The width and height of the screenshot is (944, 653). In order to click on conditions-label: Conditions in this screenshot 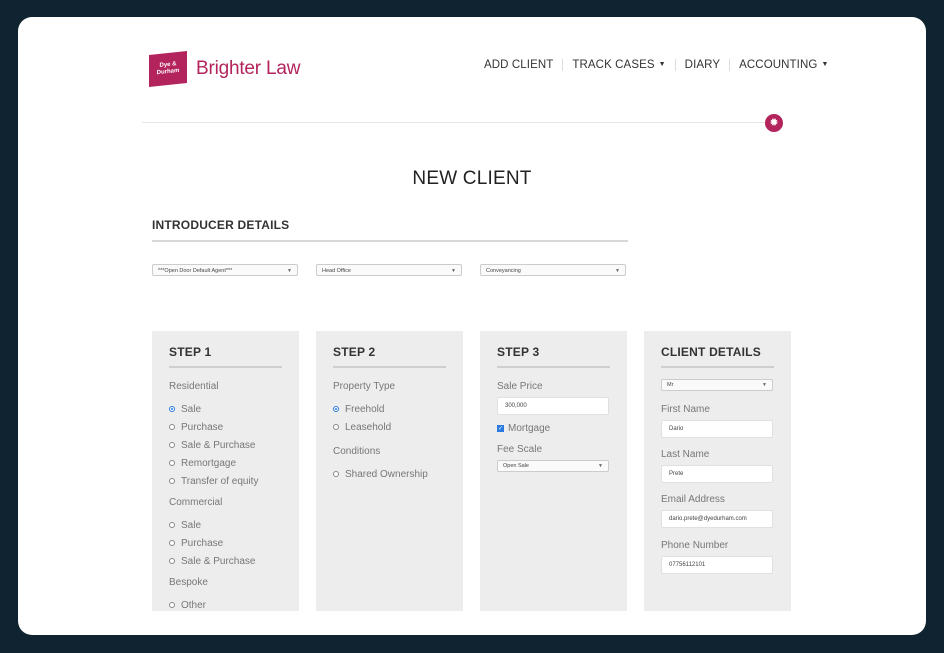, I will do `click(357, 451)`.